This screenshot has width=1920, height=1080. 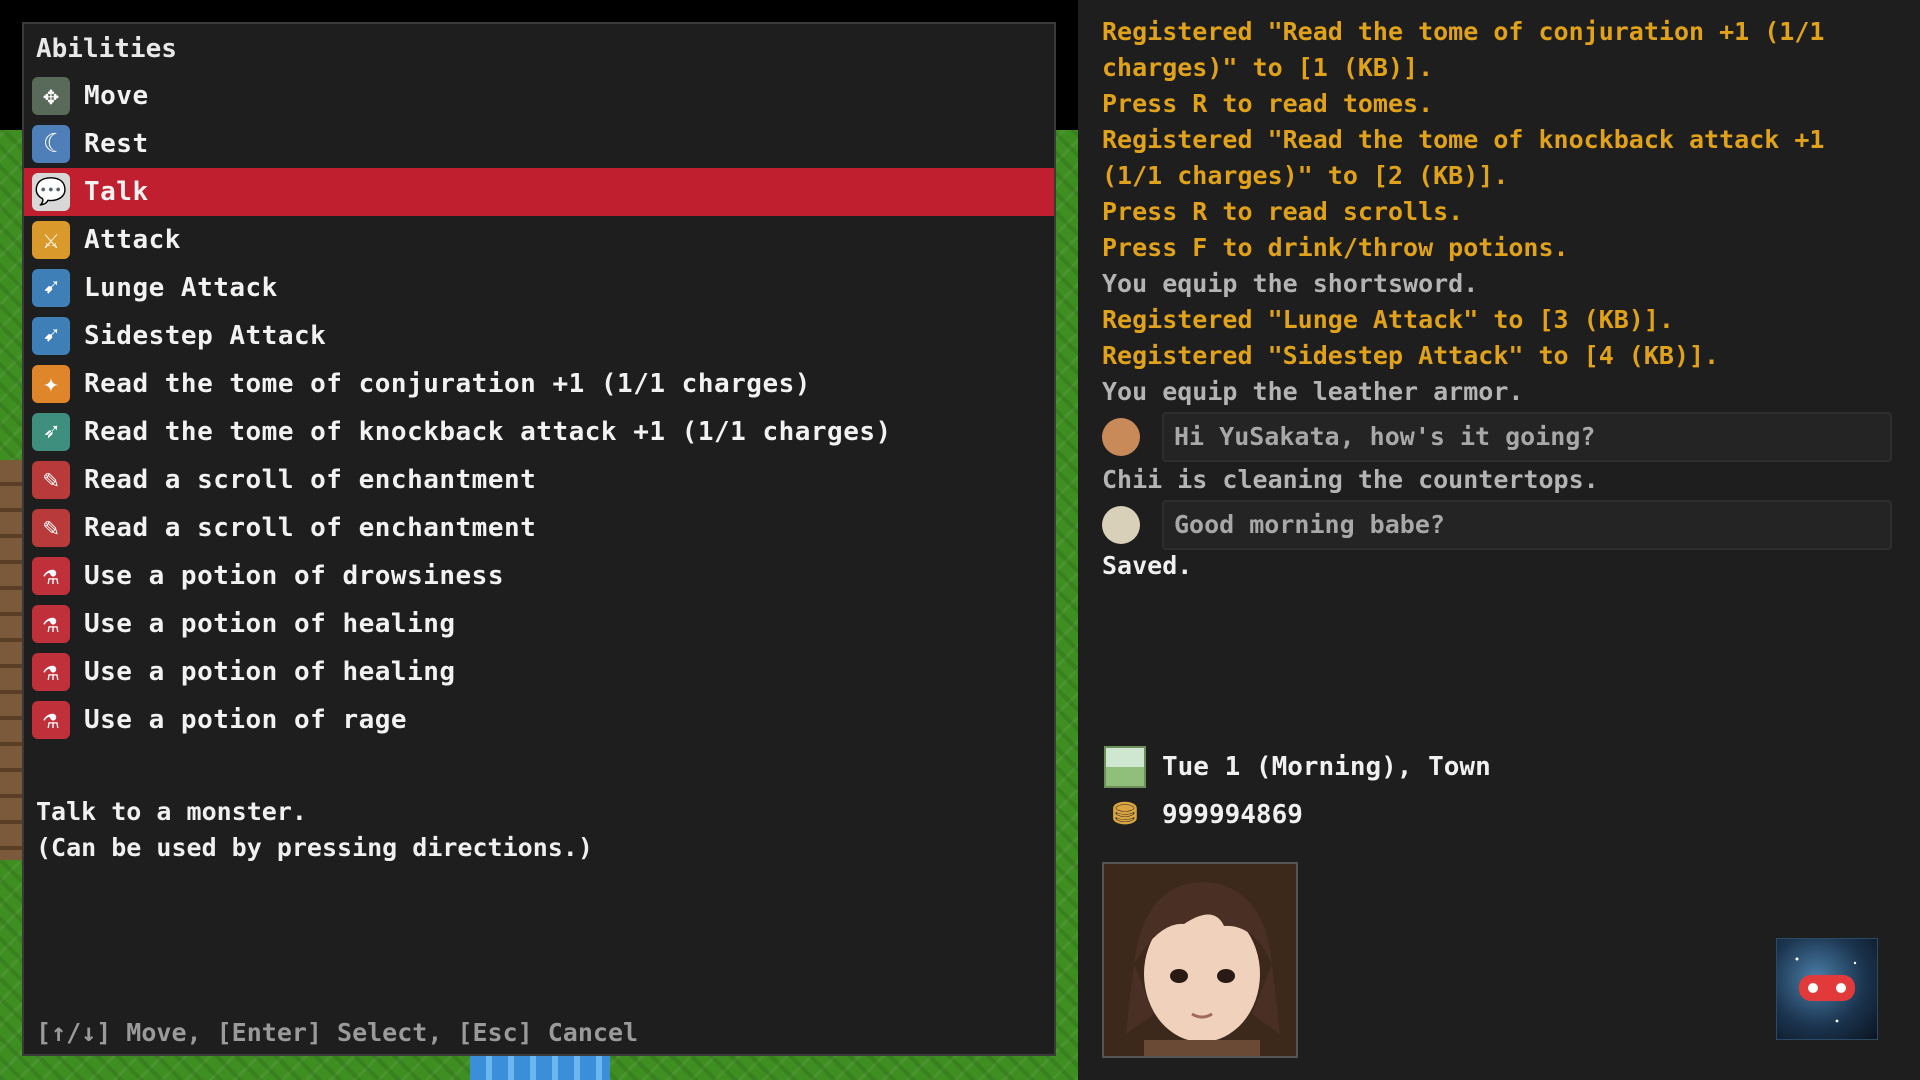 I want to click on gamepad-icon, so click(x=1826, y=990).